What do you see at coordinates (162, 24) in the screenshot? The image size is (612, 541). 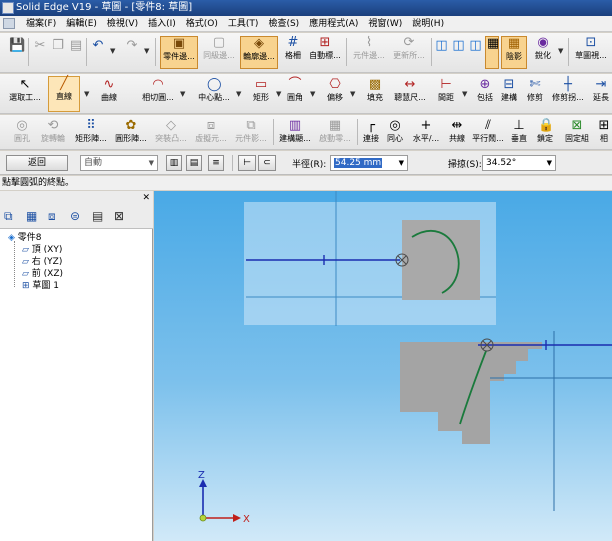 I see `menu-insert: 插入(I)` at bounding box center [162, 24].